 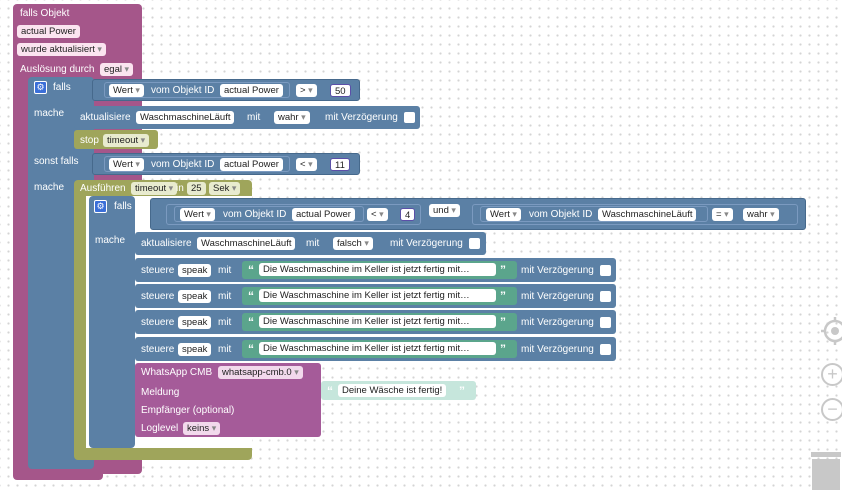 I want to click on timeout-label: Ausführen, so click(x=103, y=188).